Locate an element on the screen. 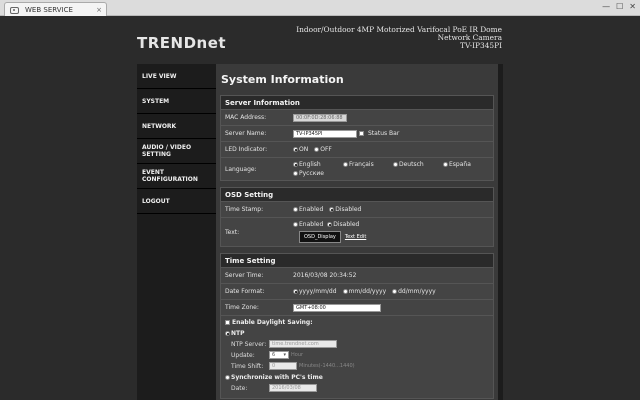  osd-text-enabled-radio is located at coordinates (295, 224).